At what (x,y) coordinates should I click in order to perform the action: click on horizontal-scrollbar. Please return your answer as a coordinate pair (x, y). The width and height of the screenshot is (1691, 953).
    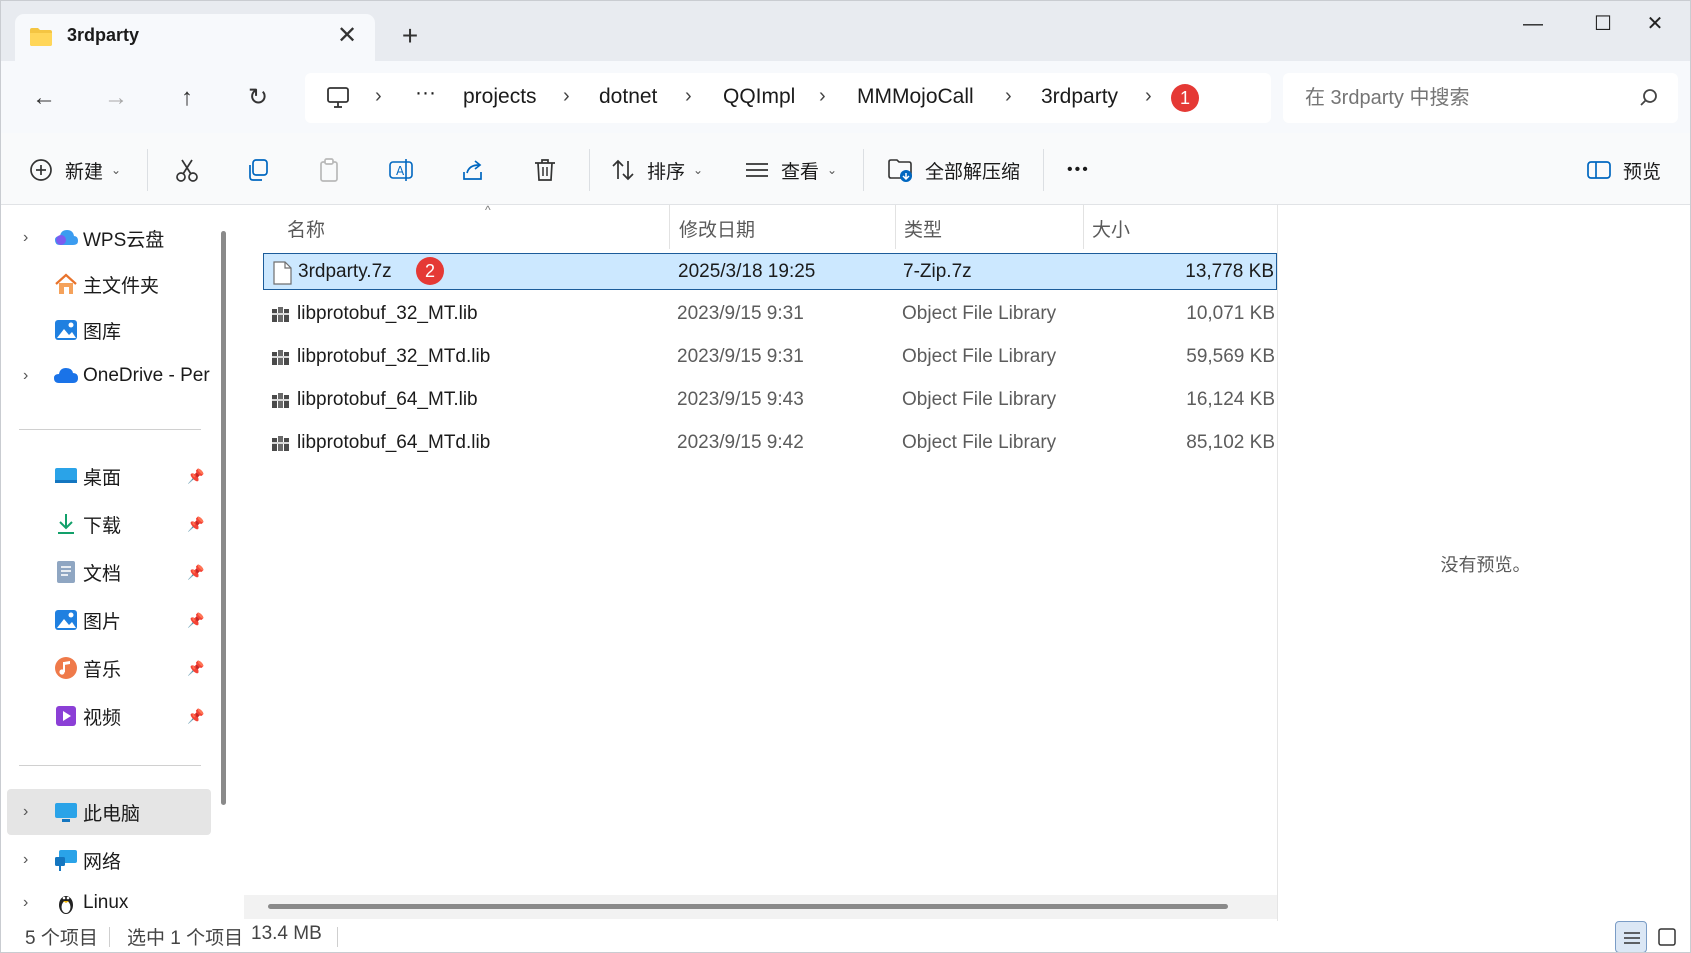
    Looking at the image, I should click on (760, 907).